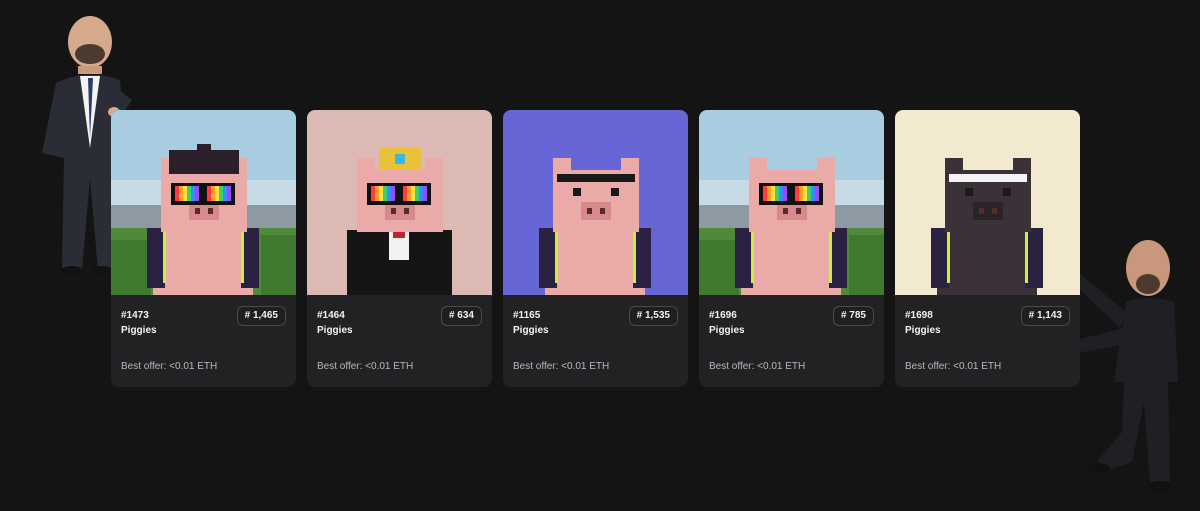  I want to click on card-title: #1696, so click(723, 315).